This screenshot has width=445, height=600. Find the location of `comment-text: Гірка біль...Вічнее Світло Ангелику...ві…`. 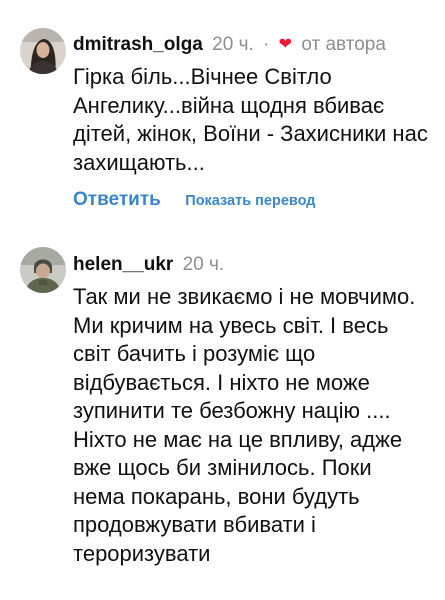

comment-text: Гірка біль...Вічнее Світло Ангелику...ві… is located at coordinates (250, 119).